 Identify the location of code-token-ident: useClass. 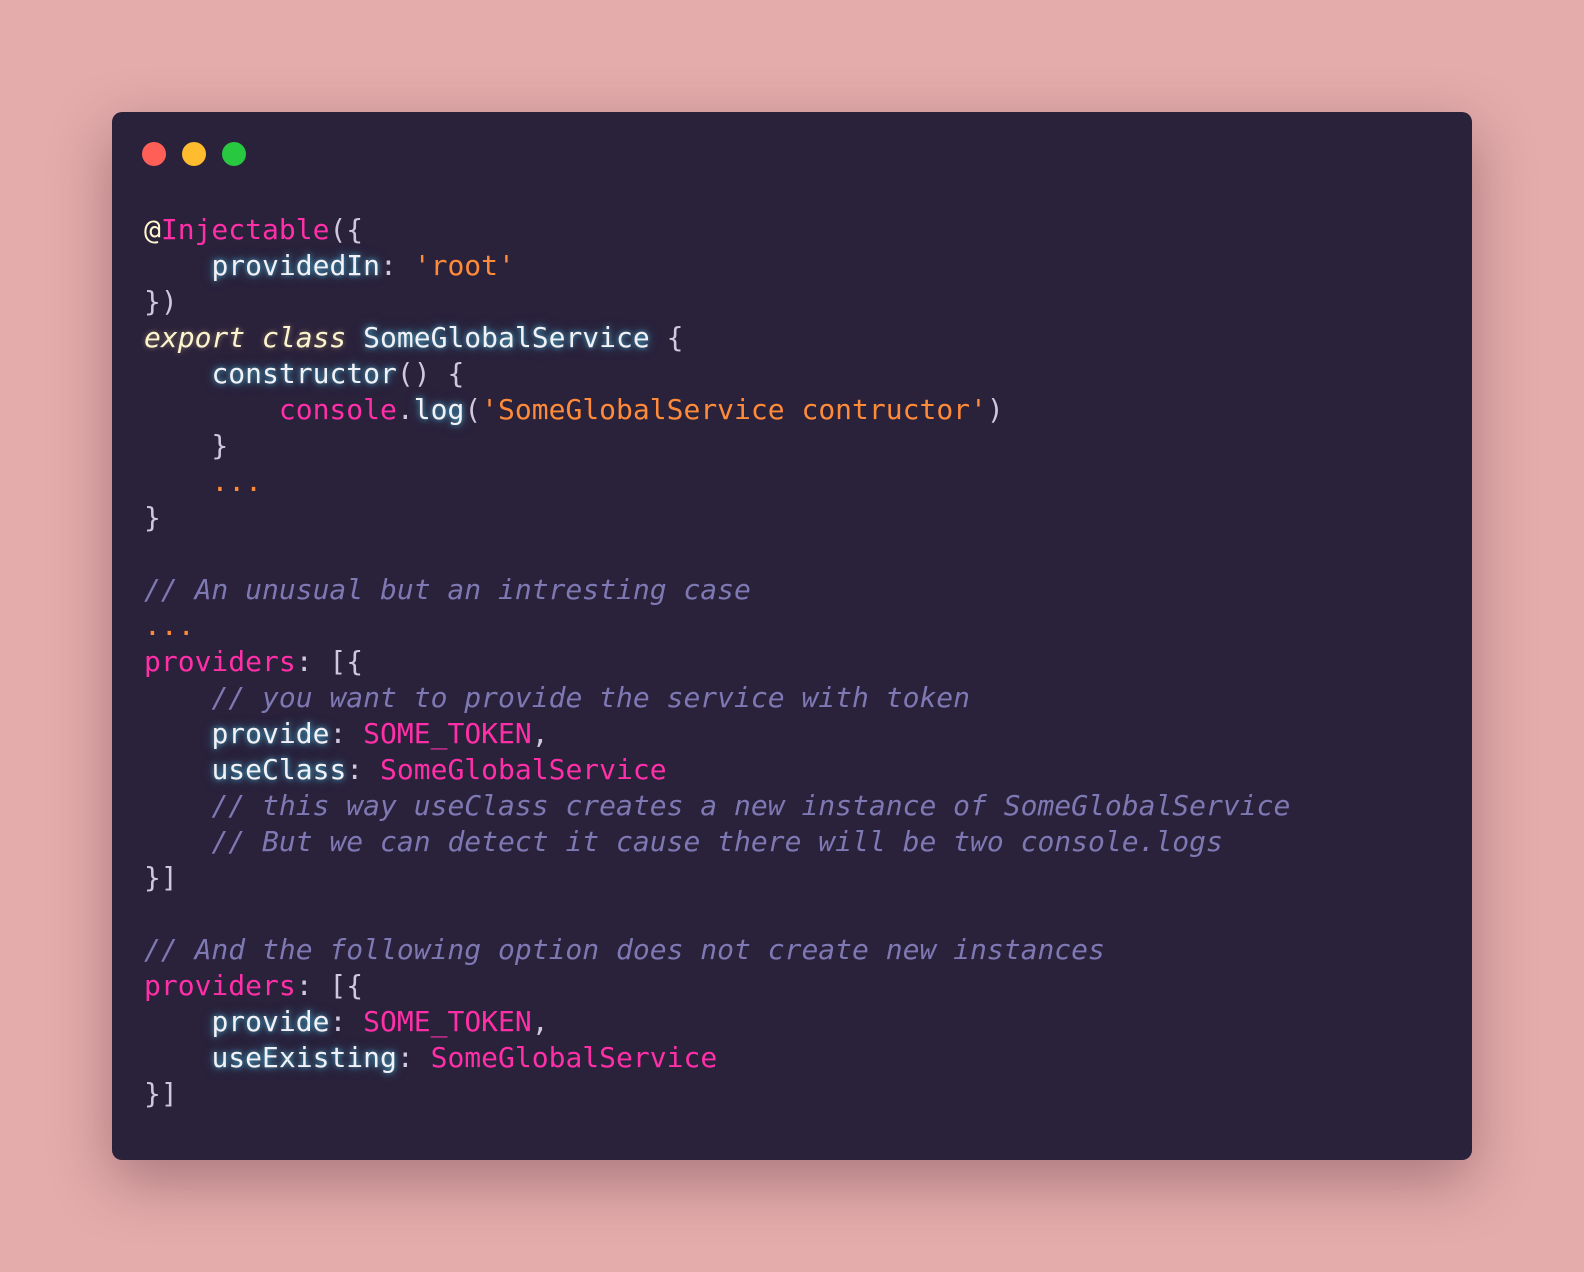
(279, 769).